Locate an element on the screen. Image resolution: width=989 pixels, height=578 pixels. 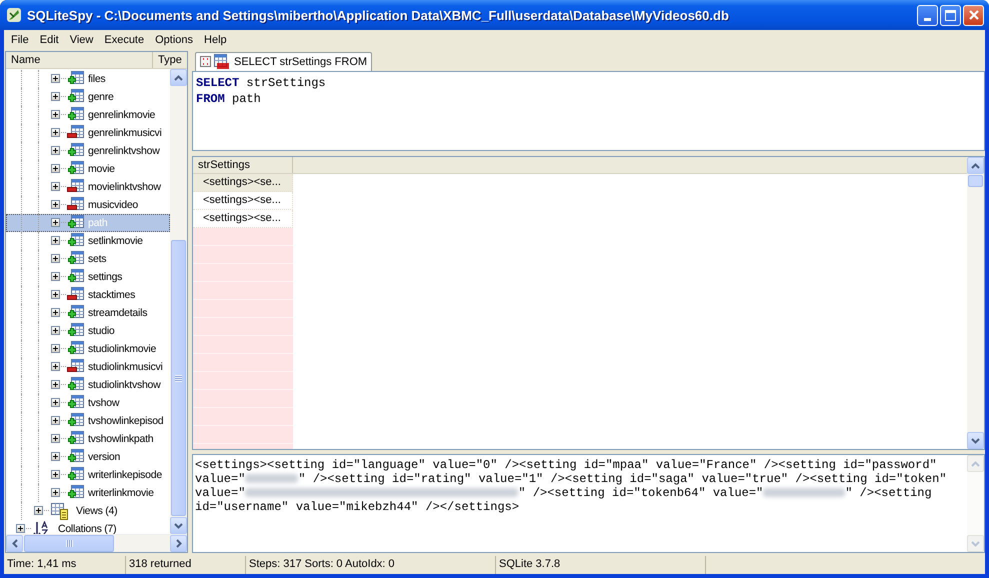
tree-item: setlinkmovie is located at coordinates (115, 241).